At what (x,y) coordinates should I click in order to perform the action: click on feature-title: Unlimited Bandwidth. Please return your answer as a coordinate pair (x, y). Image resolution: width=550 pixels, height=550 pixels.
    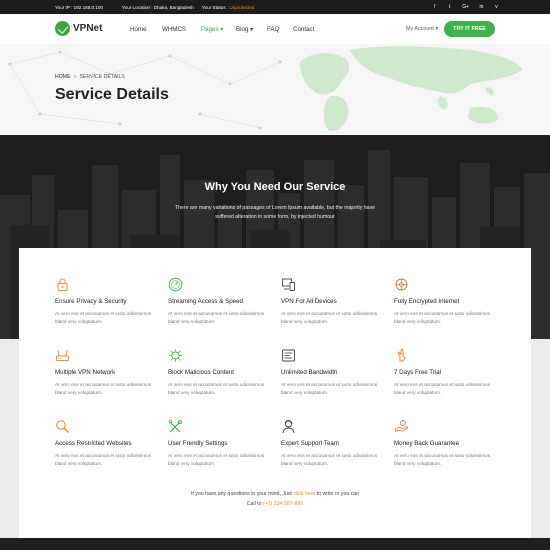
    Looking at the image, I should click on (309, 372).